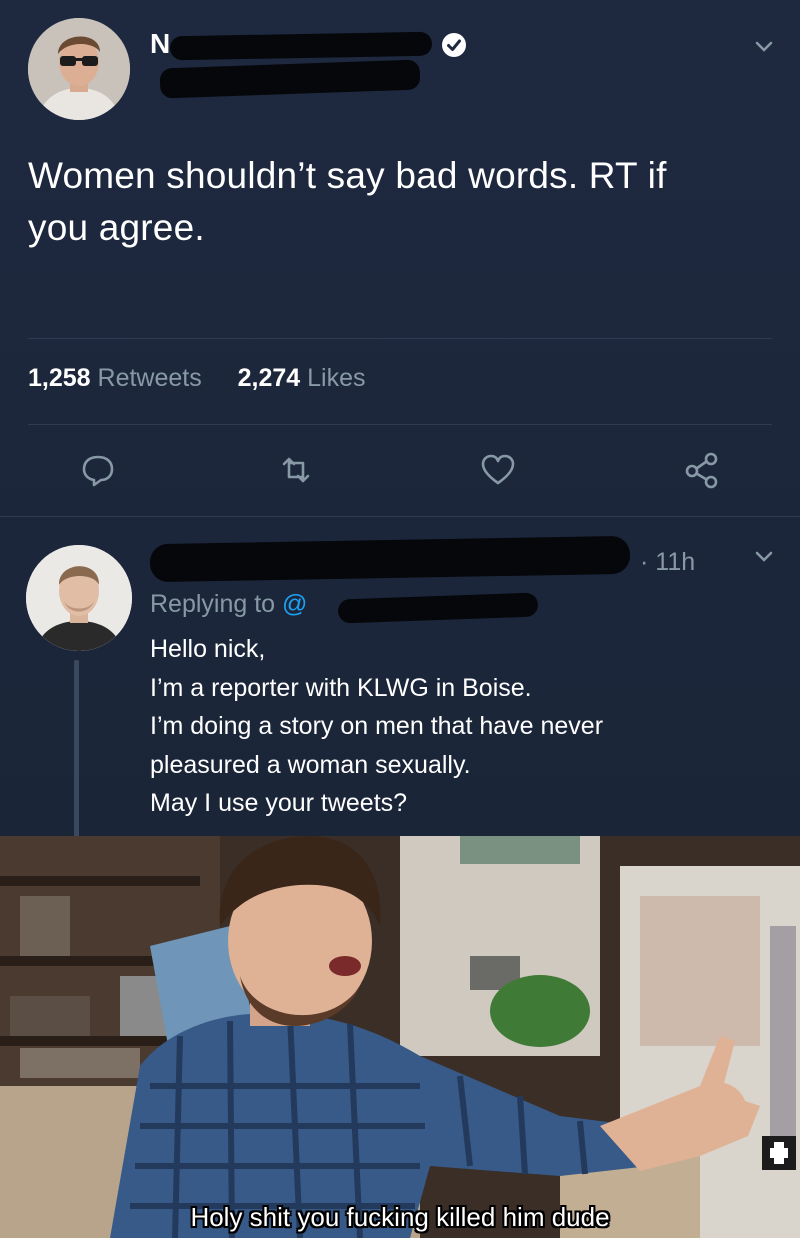 The height and width of the screenshot is (1238, 800). Describe the element at coordinates (296, 470) in the screenshot. I see `retweet-icon` at that location.